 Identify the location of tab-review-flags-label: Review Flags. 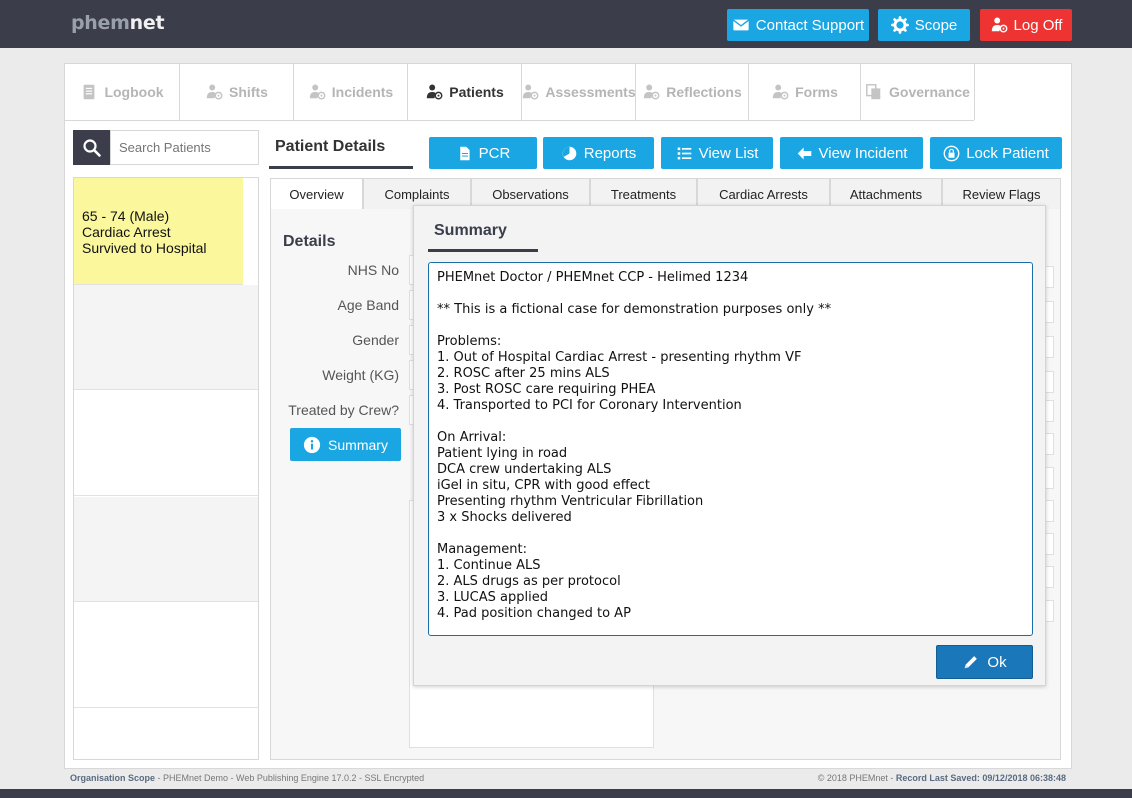
(1001, 194).